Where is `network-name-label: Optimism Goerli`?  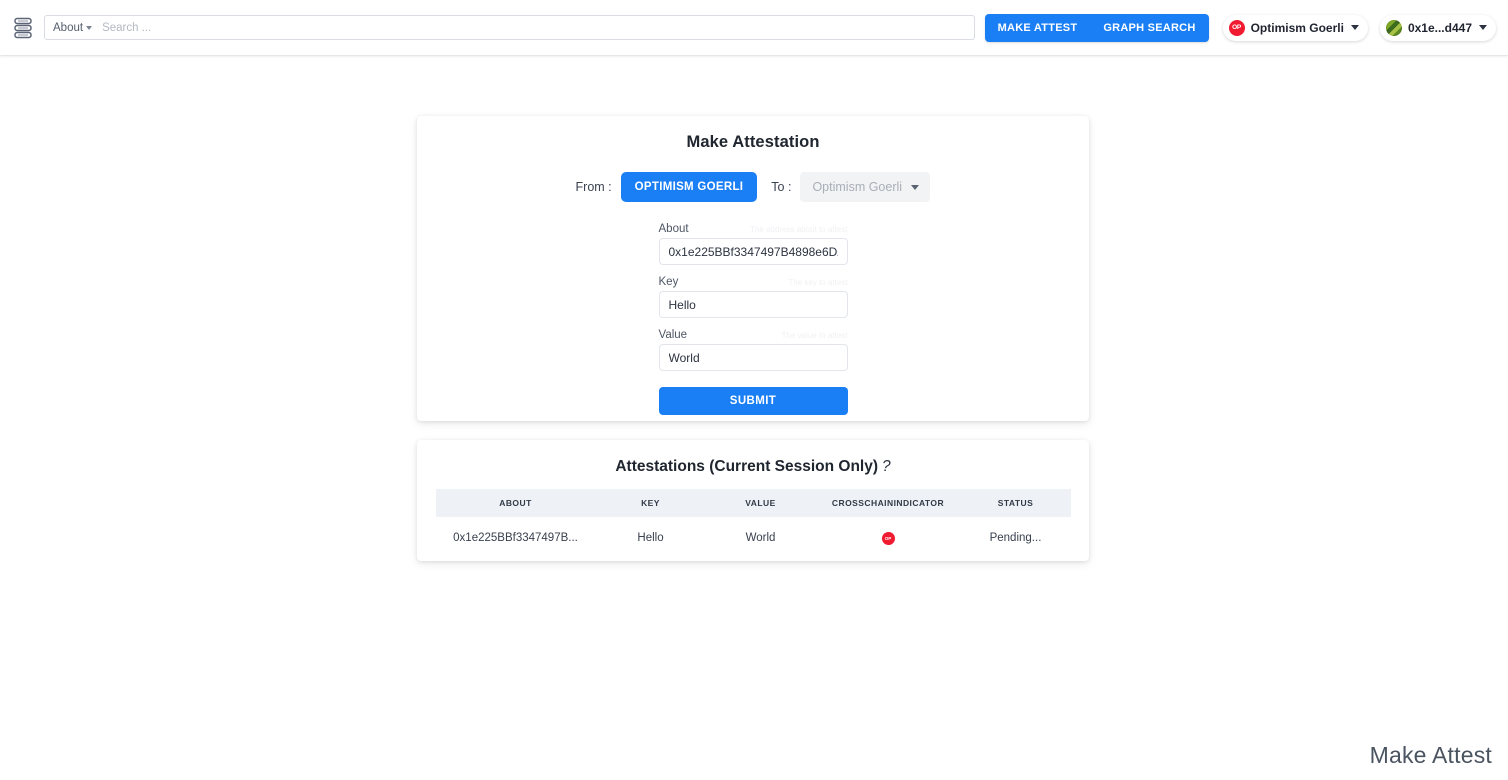 network-name-label: Optimism Goerli is located at coordinates (1297, 27).